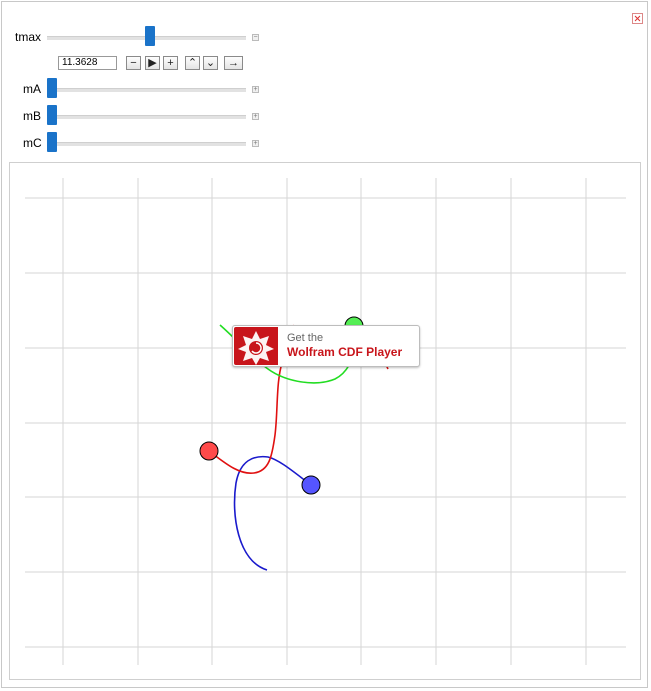 The height and width of the screenshot is (691, 651). I want to click on wolfram-spikey-logo, so click(256, 346).